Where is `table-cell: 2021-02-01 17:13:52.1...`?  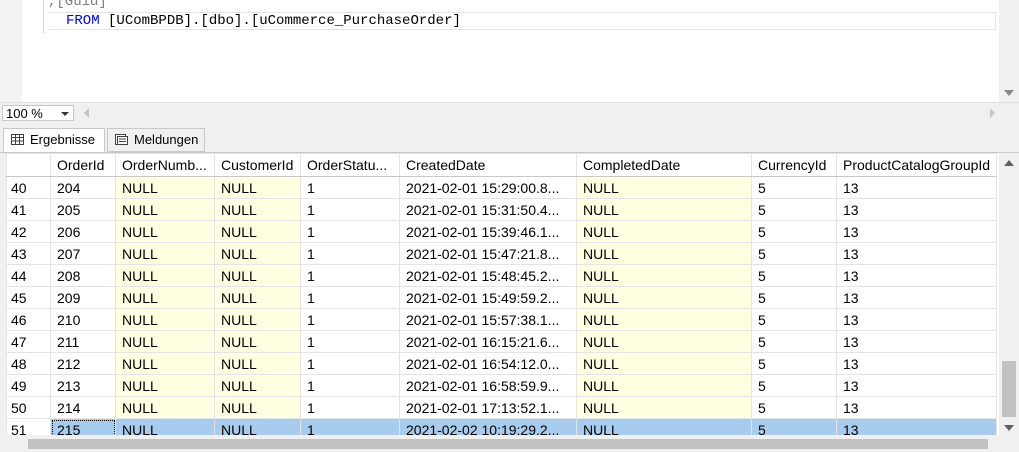 table-cell: 2021-02-01 17:13:52.1... is located at coordinates (488, 407).